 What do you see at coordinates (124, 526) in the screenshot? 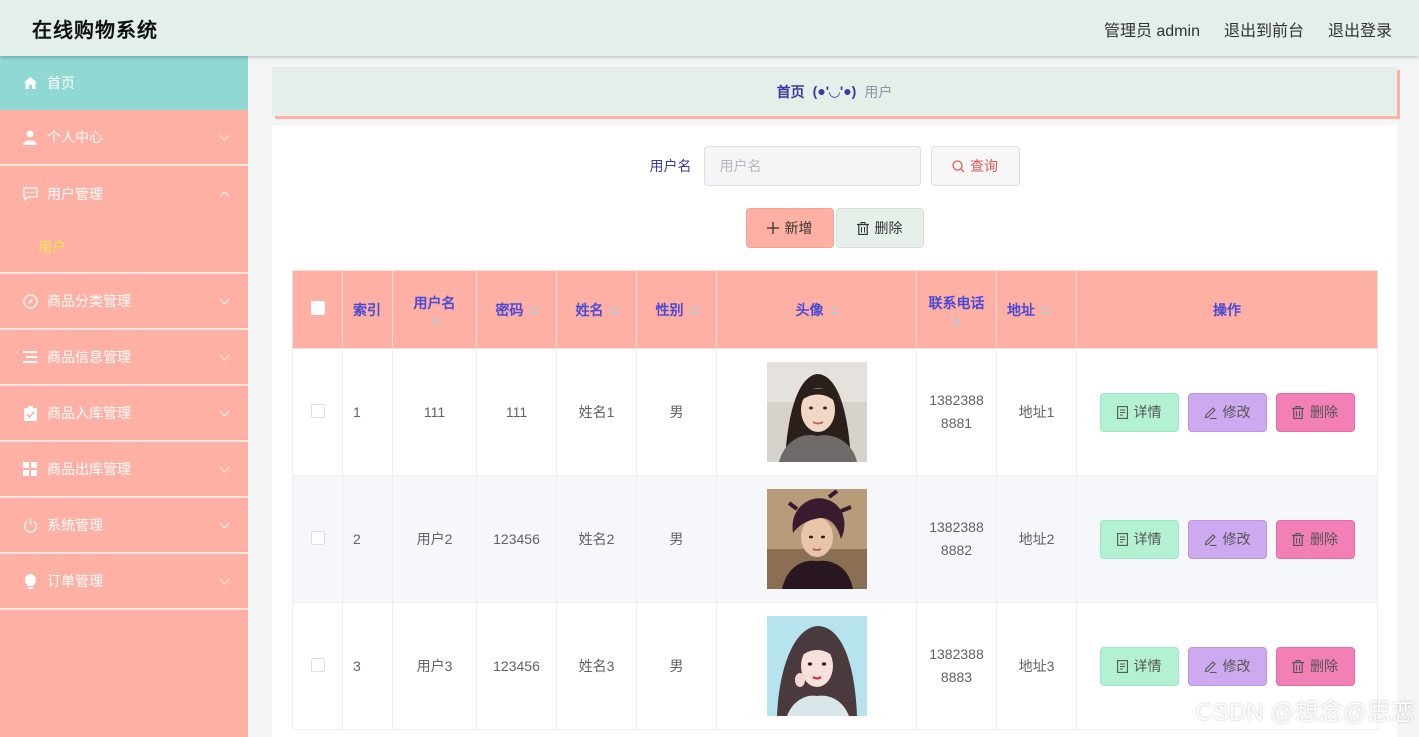
I see `sidebar-item-system-management: 系统管理` at bounding box center [124, 526].